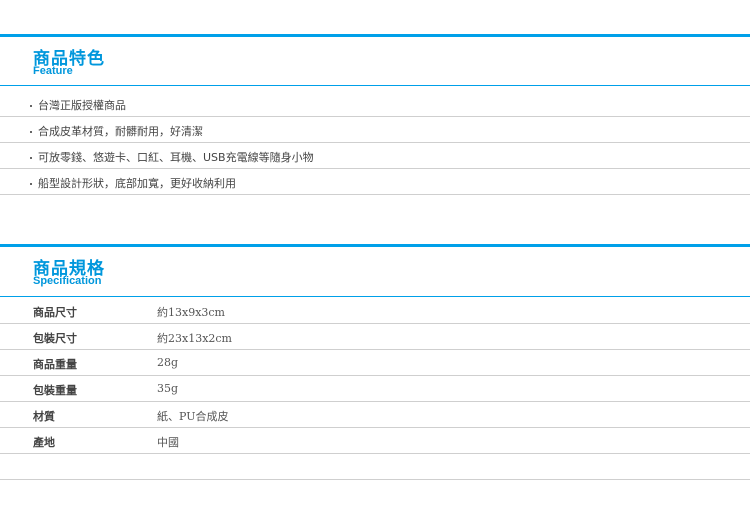 This screenshot has height=516, width=750. What do you see at coordinates (375, 245) in the screenshot?
I see `spec-top-divider` at bounding box center [375, 245].